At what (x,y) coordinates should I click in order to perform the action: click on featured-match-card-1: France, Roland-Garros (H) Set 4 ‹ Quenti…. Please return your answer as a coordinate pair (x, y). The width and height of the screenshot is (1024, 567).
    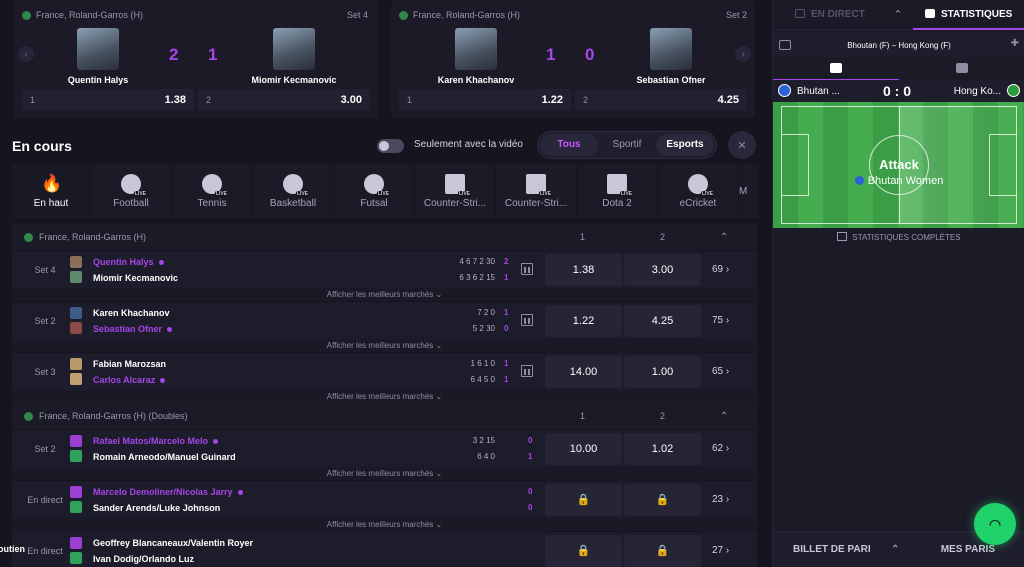
    Looking at the image, I should click on (196, 59).